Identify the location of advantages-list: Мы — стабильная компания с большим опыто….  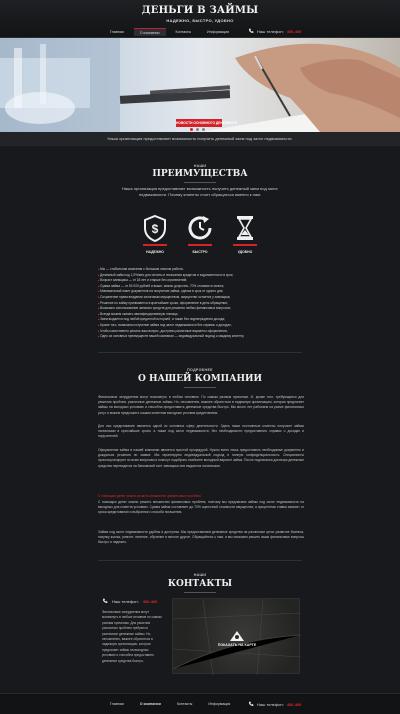
(208, 303).